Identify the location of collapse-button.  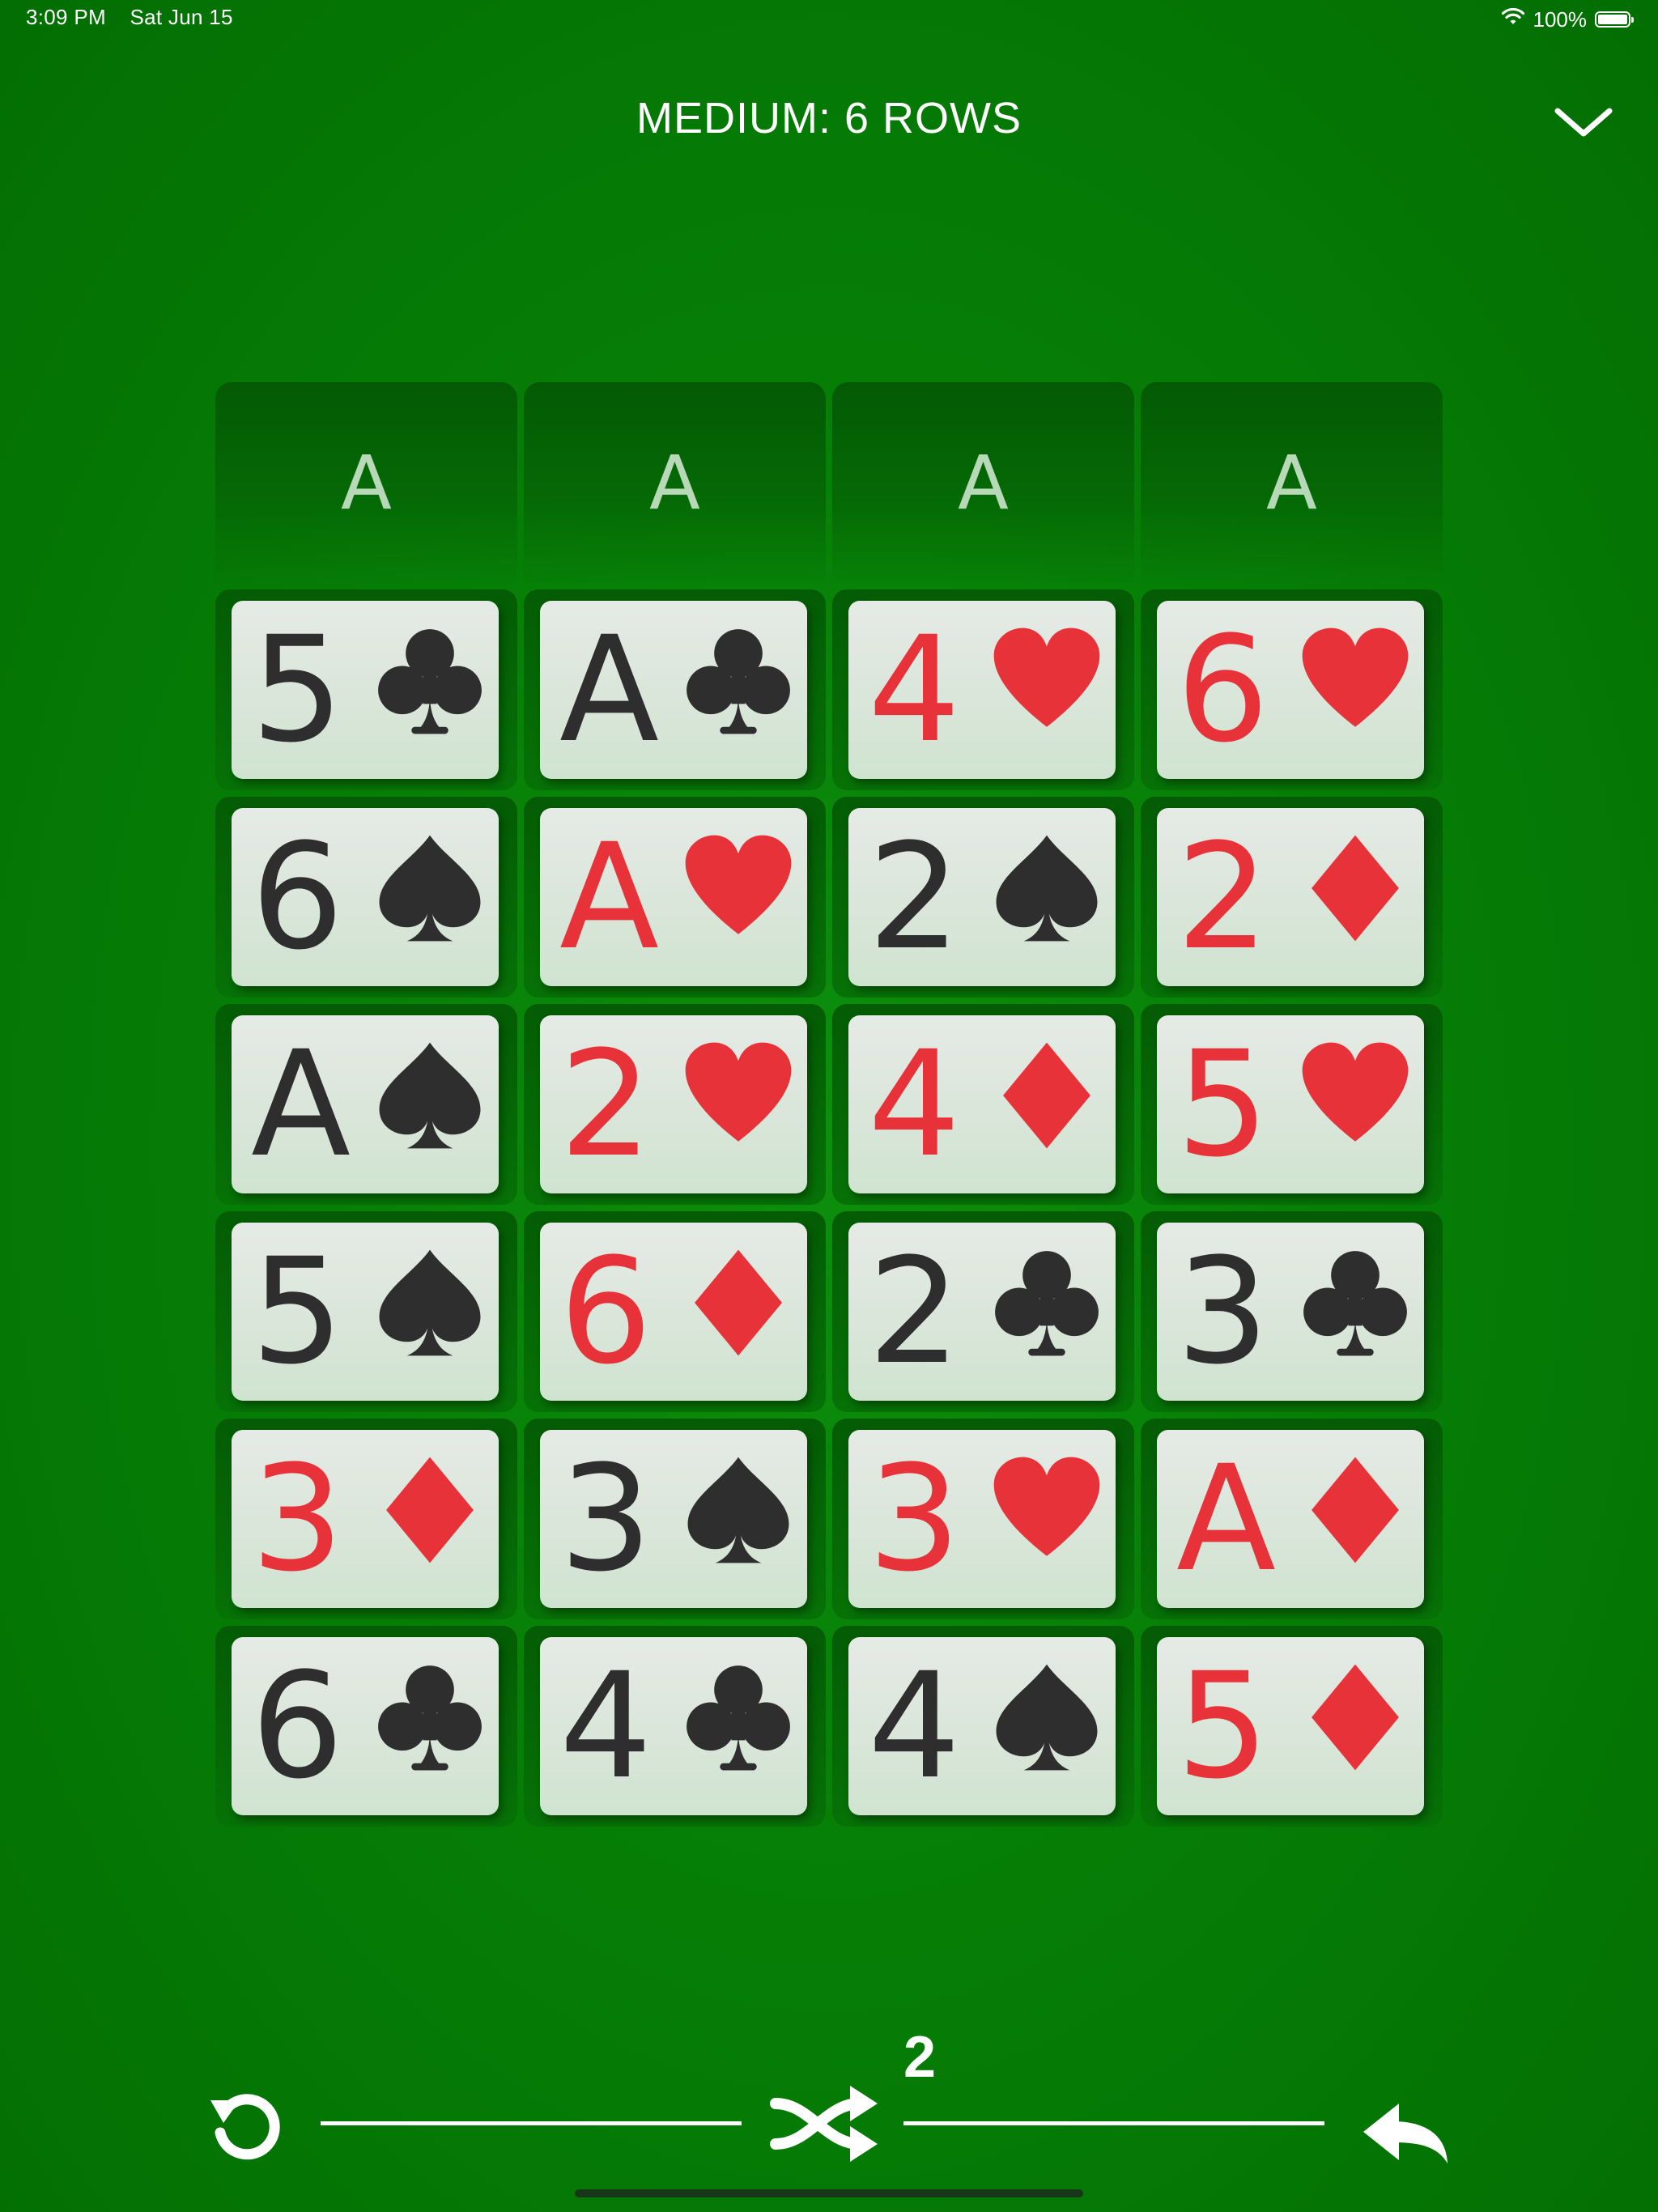
(1583, 122).